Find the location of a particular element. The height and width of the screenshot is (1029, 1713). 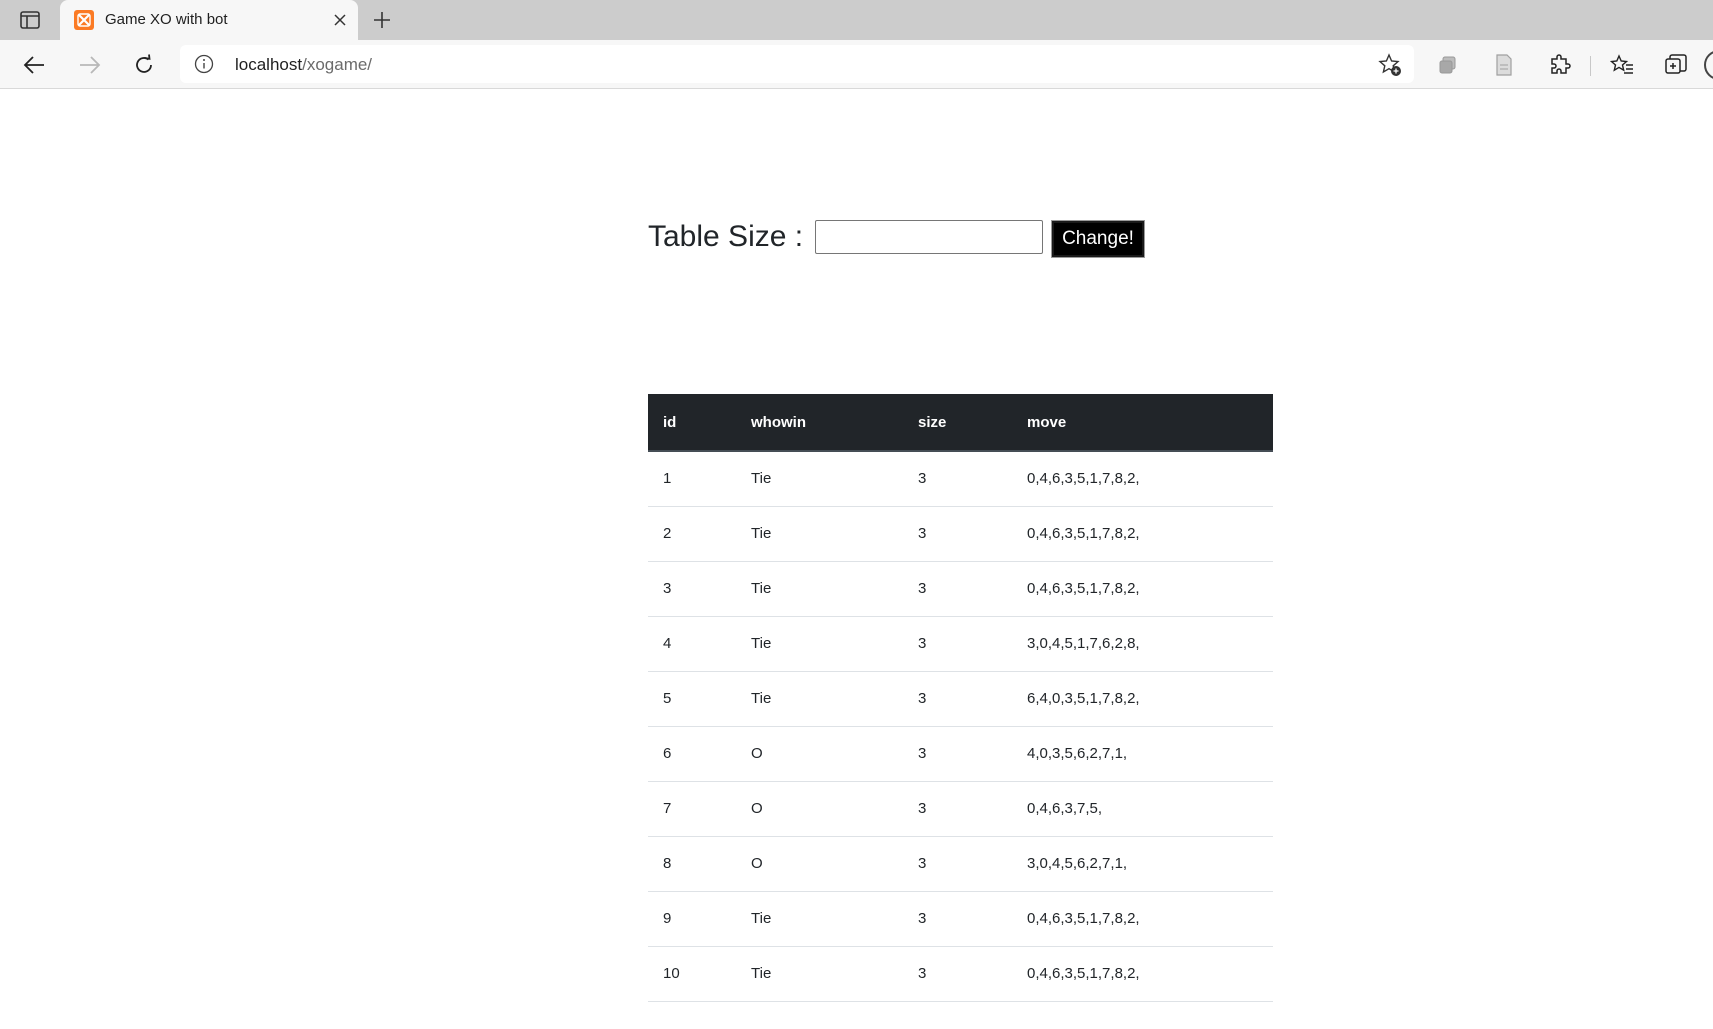

table-row: 8 O 3 3,0,4,5,6,2,7,1, is located at coordinates (960, 864).